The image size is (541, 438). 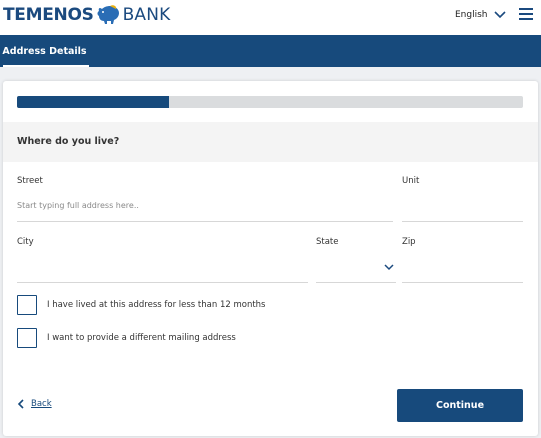 I want to click on city-underline, so click(x=162, y=282).